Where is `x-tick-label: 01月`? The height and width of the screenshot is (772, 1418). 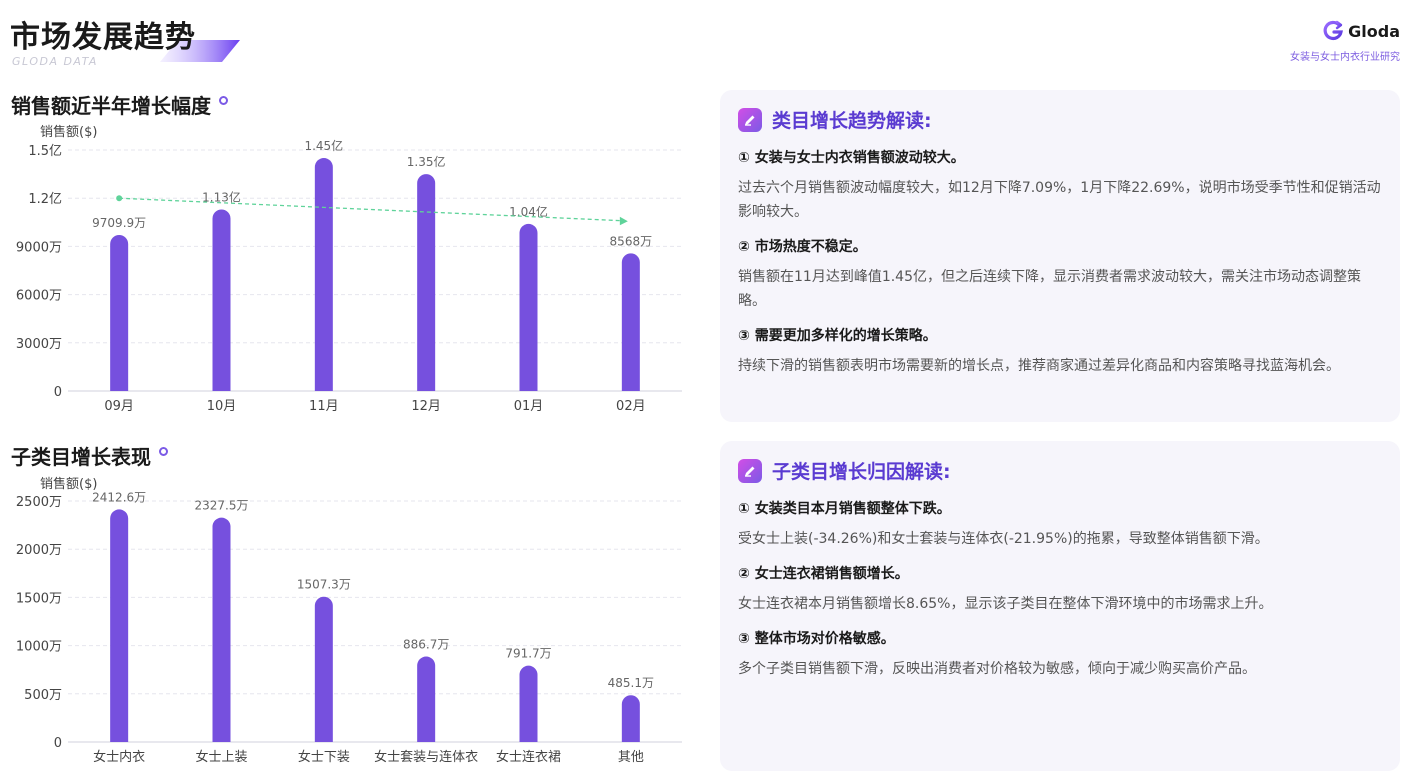
x-tick-label: 01月 is located at coordinates (529, 406).